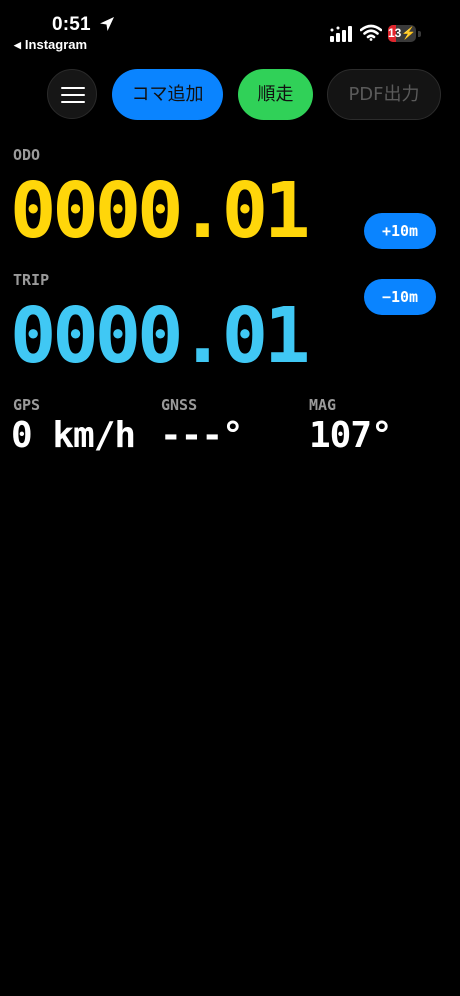 This screenshot has height=996, width=460. I want to click on menu-button, so click(72, 94).